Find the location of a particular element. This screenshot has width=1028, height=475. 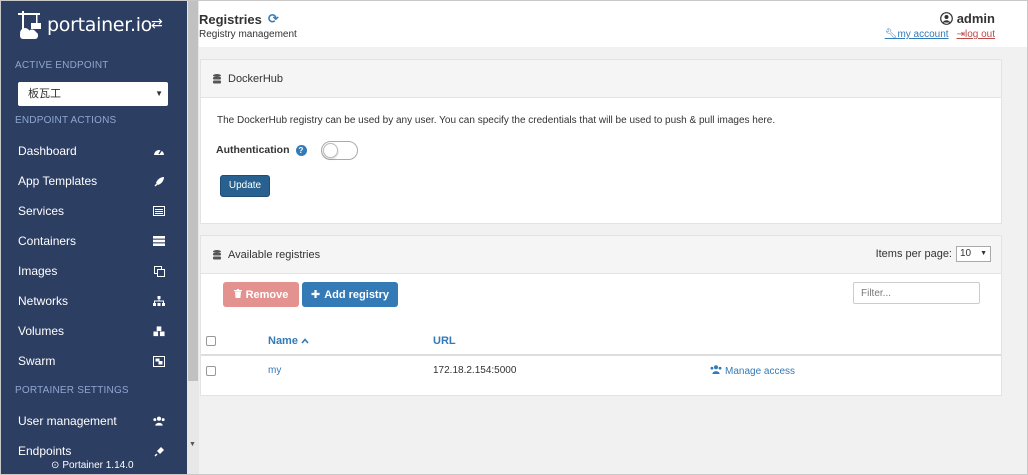

portainer-crane-icon is located at coordinates (29, 25).